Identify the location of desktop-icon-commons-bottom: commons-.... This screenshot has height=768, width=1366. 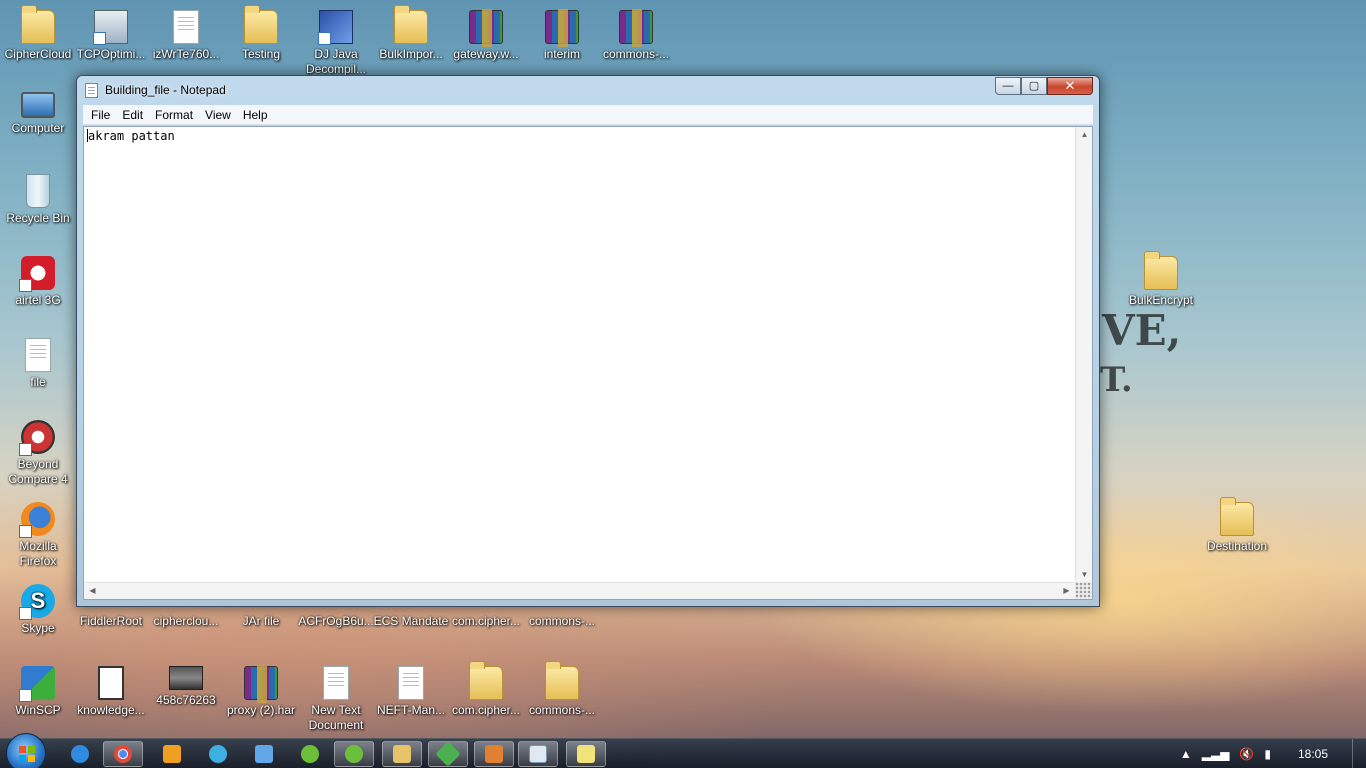
(562, 689).